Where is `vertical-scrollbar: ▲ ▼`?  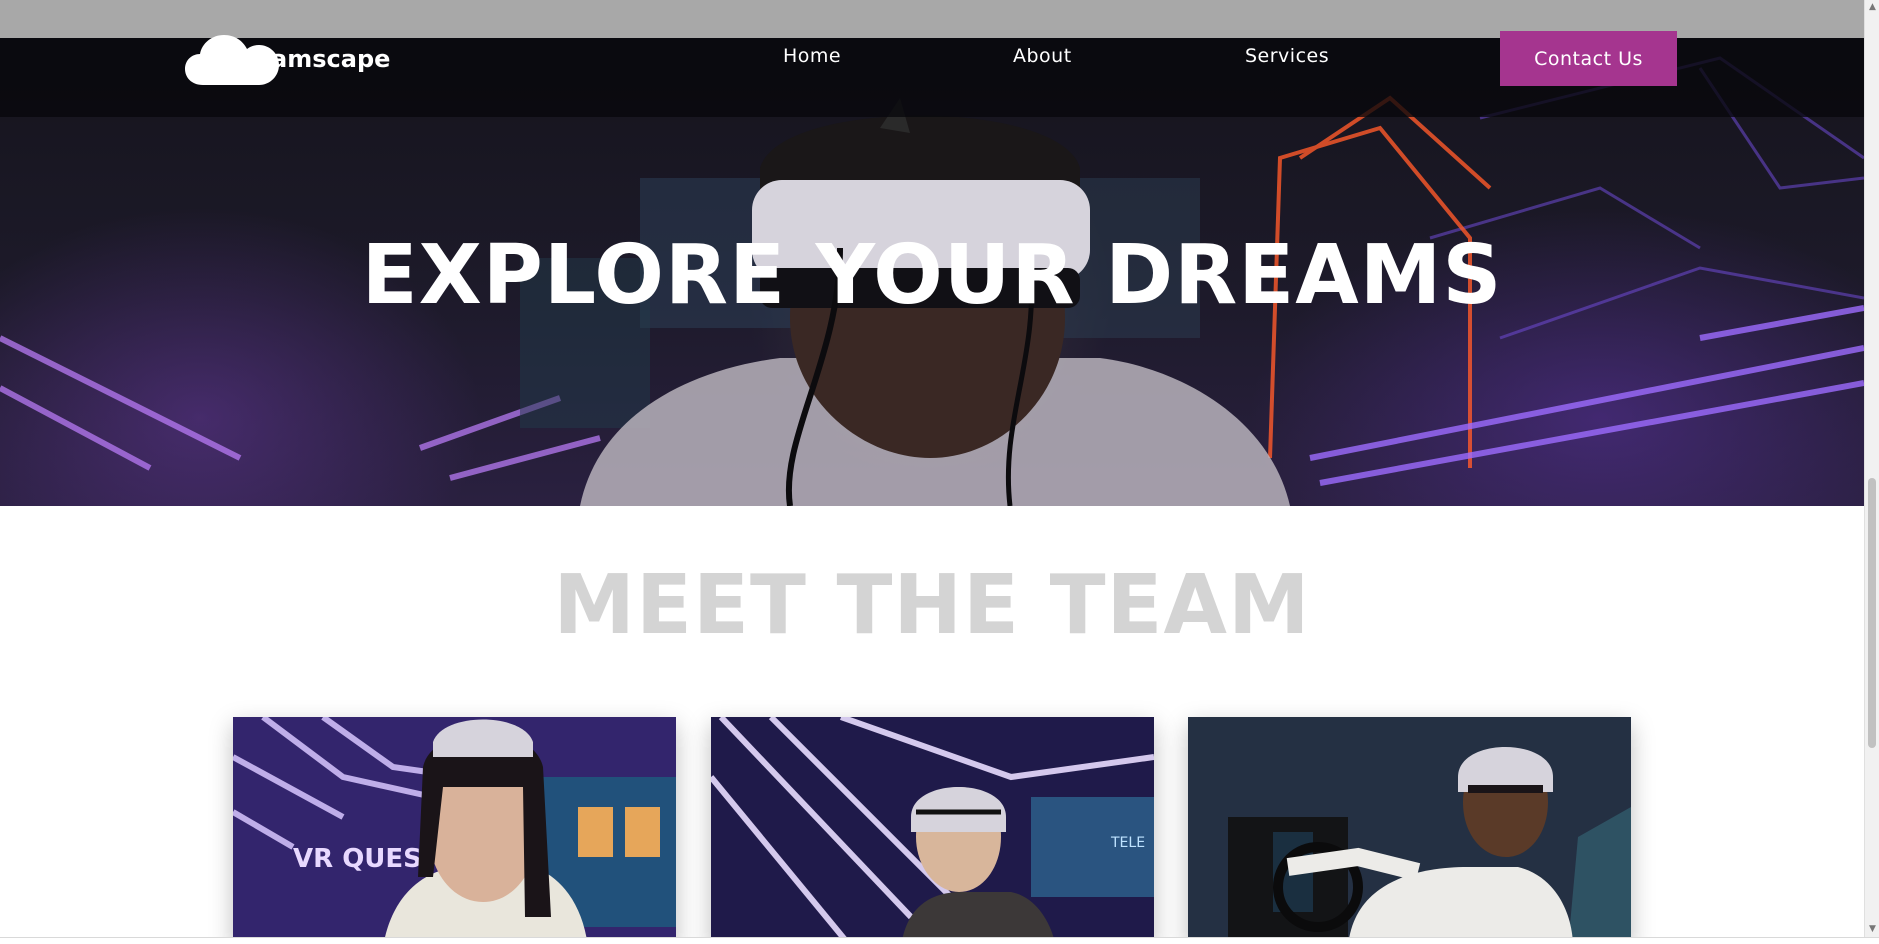
vertical-scrollbar: ▲ ▼ is located at coordinates (1871, 468).